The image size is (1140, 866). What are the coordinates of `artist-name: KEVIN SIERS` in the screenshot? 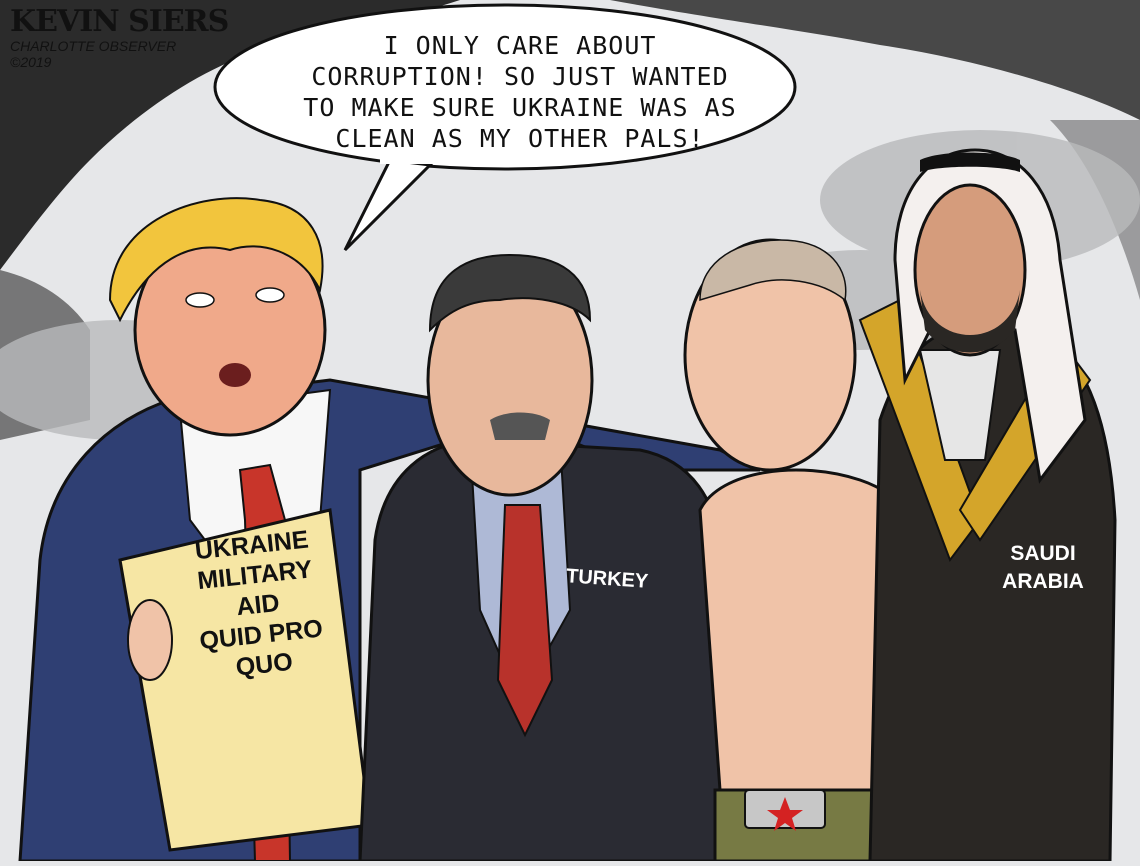 It's located at (119, 21).